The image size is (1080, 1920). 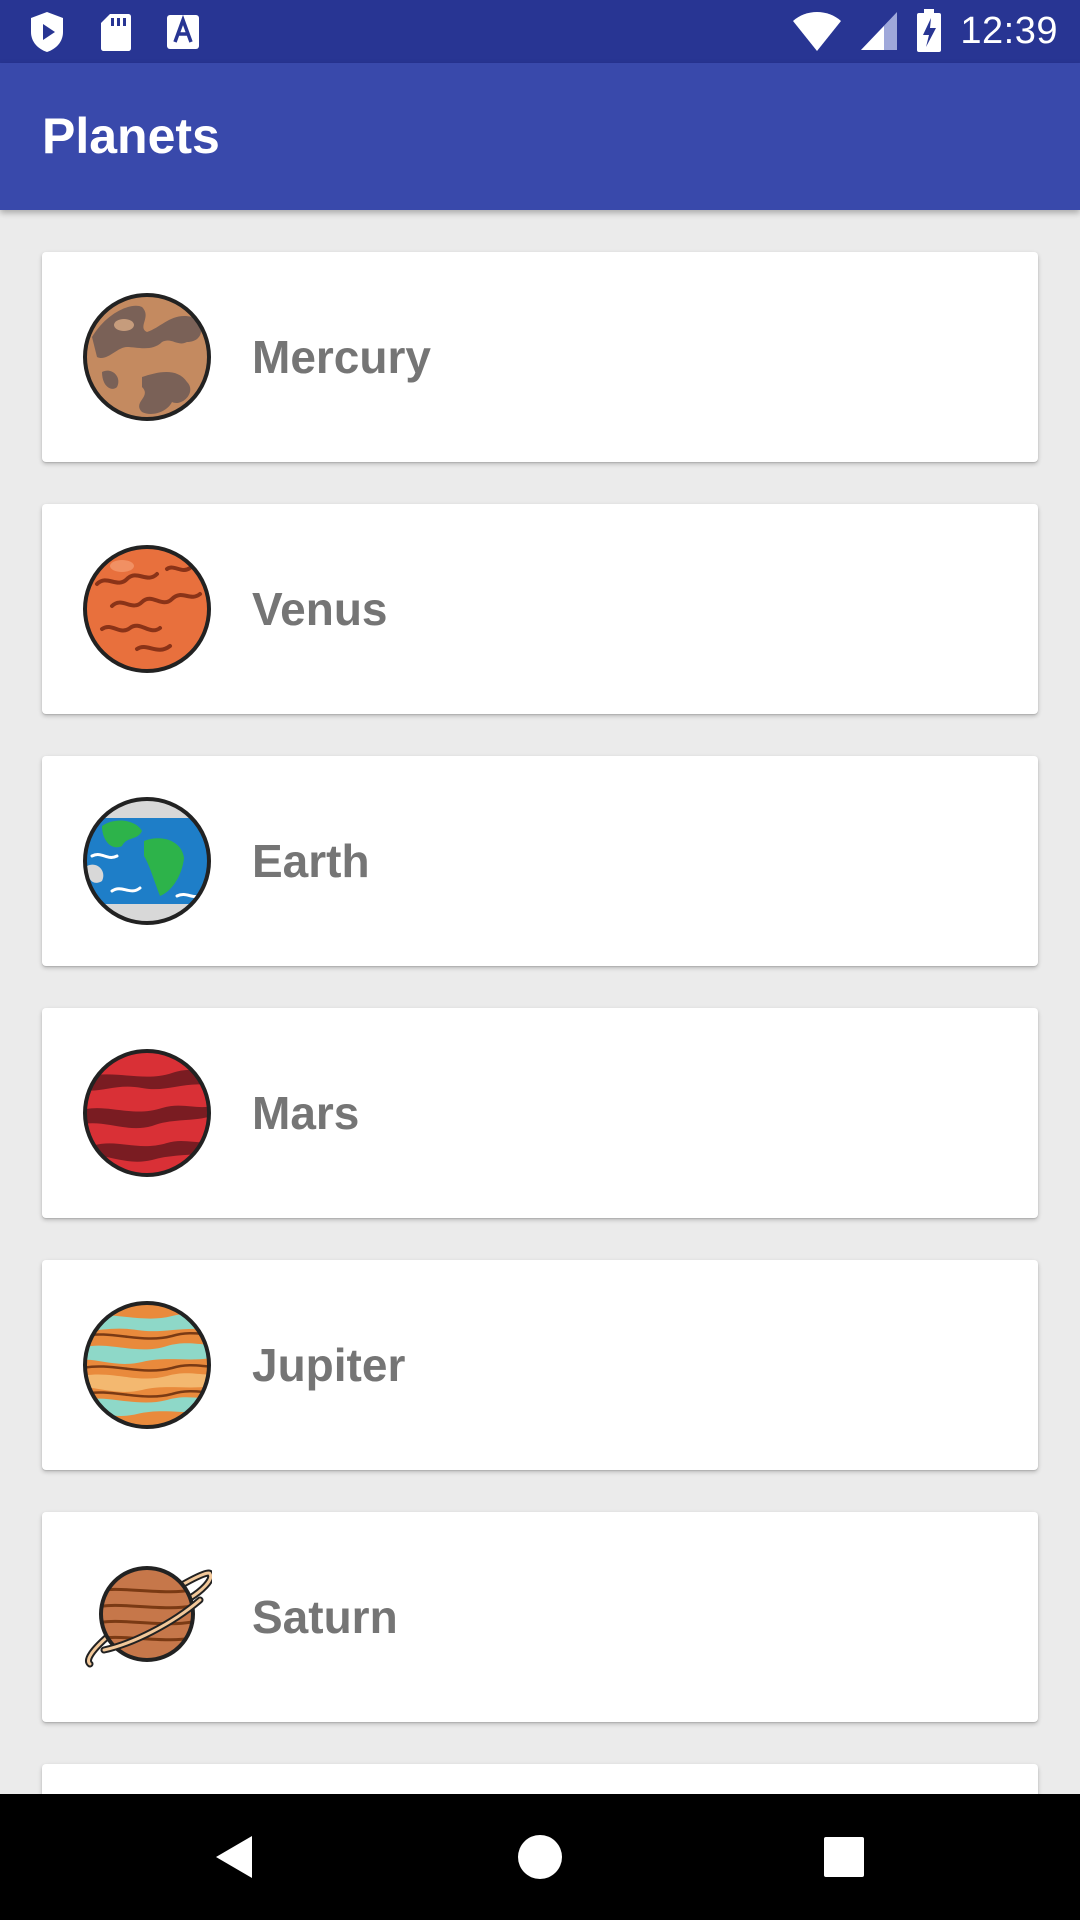 I want to click on planet-name: Venus, so click(x=320, y=609).